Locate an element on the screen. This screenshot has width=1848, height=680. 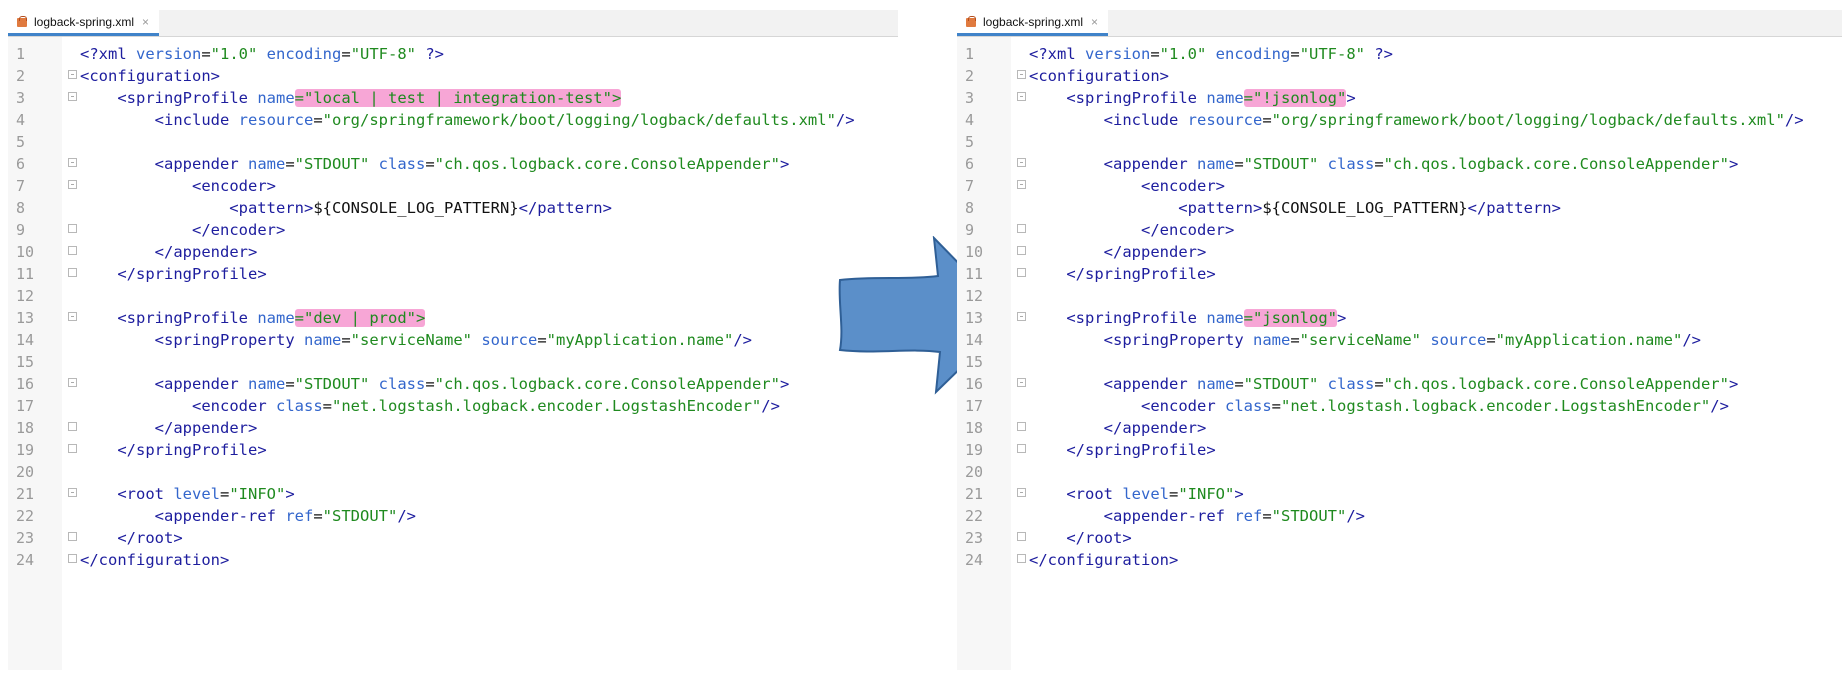
code-token: appender-ref is located at coordinates (1169, 516).